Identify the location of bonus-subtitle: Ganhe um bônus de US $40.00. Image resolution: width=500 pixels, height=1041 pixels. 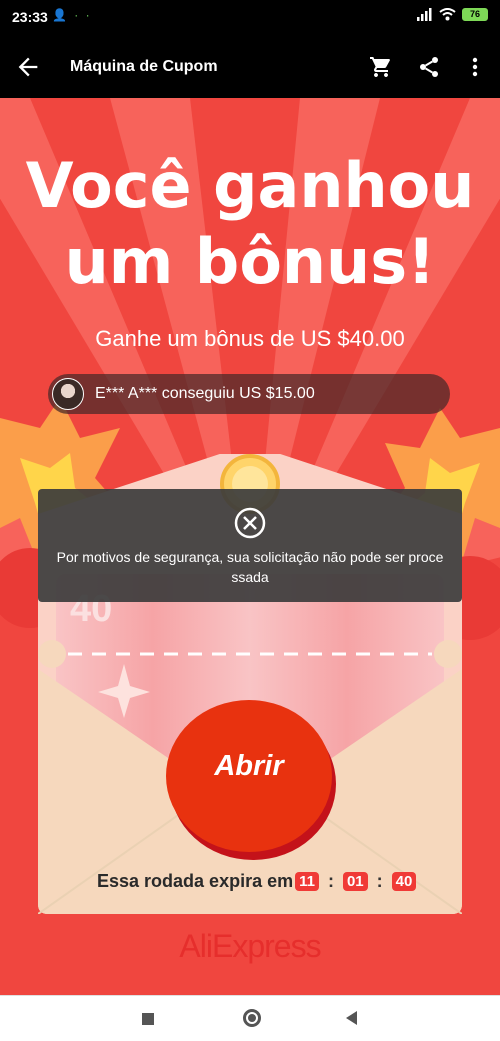
(250, 338).